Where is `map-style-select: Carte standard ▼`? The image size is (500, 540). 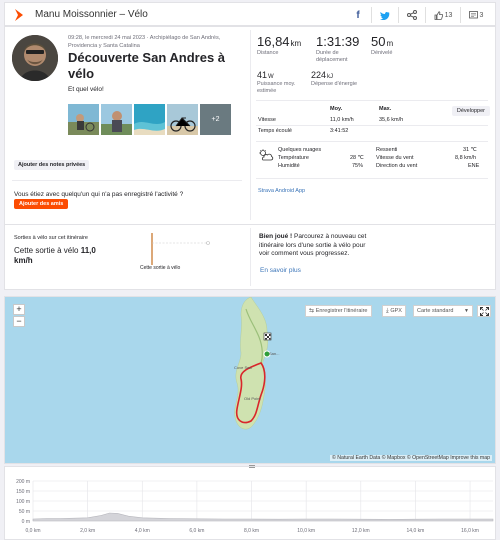 map-style-select: Carte standard ▼ is located at coordinates (443, 311).